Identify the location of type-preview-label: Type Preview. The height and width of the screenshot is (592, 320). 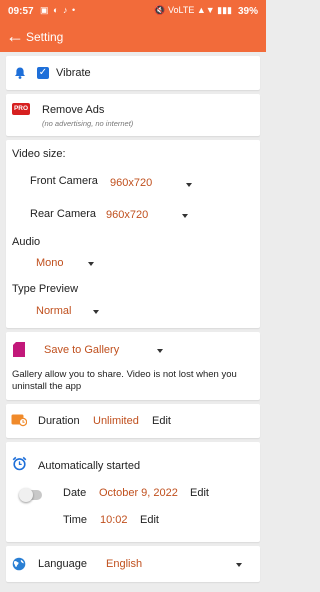
(45, 289).